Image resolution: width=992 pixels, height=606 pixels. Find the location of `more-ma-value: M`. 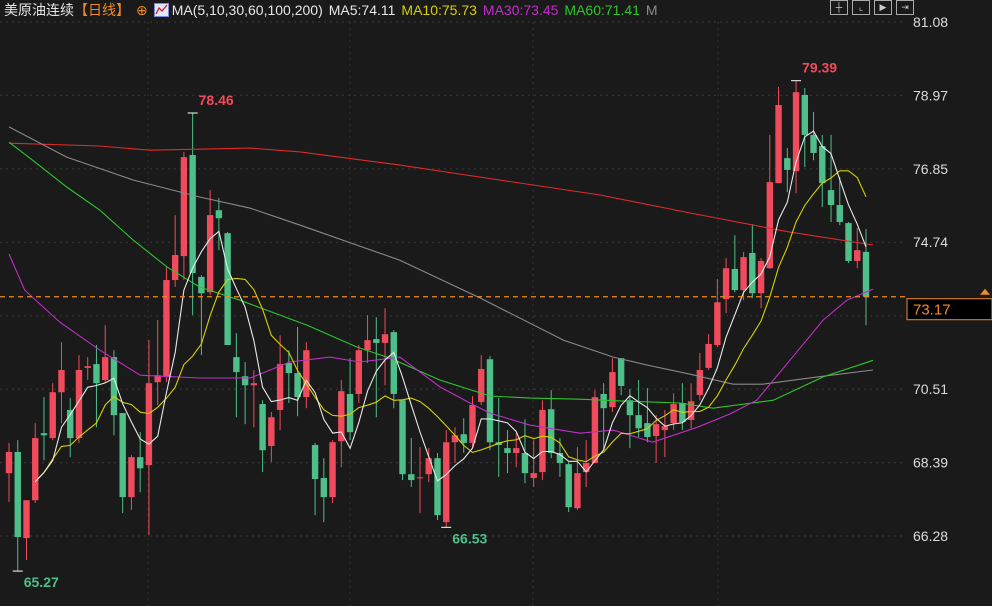

more-ma-value: M is located at coordinates (651, 10).